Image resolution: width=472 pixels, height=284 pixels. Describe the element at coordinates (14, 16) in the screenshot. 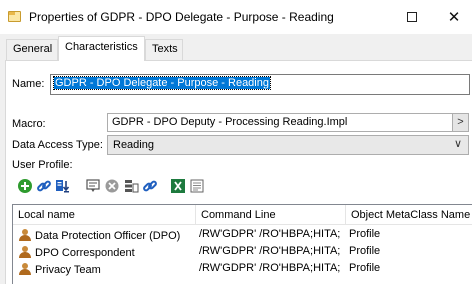

I see `folder-icon` at that location.